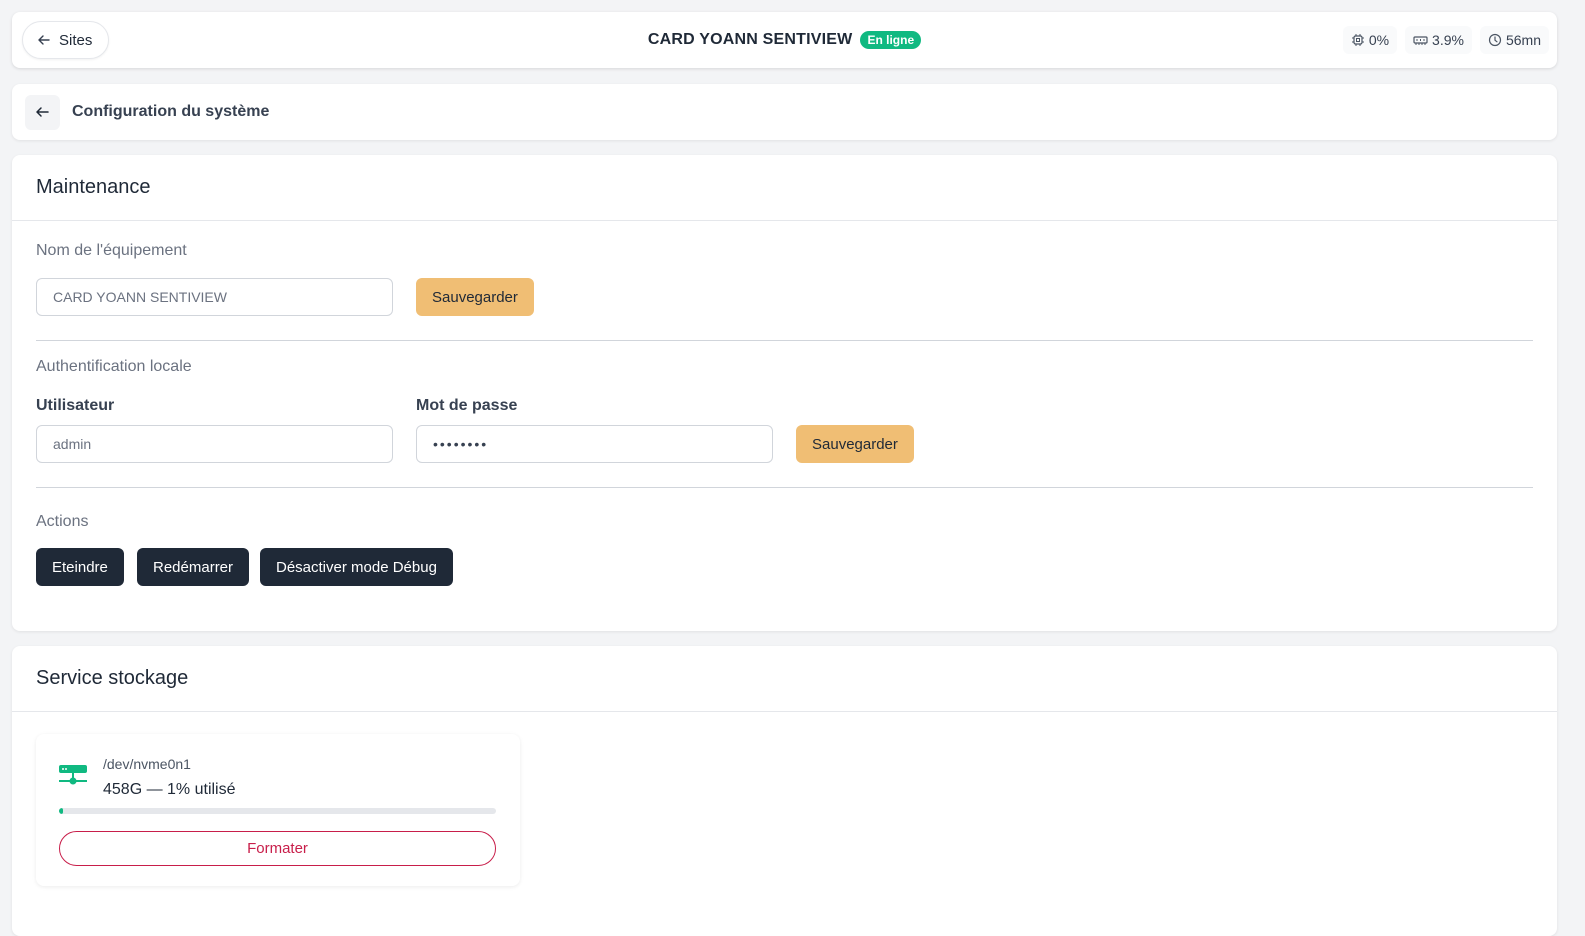 The image size is (1585, 936). Describe the element at coordinates (76, 40) in the screenshot. I see `sites-label: Sites` at that location.